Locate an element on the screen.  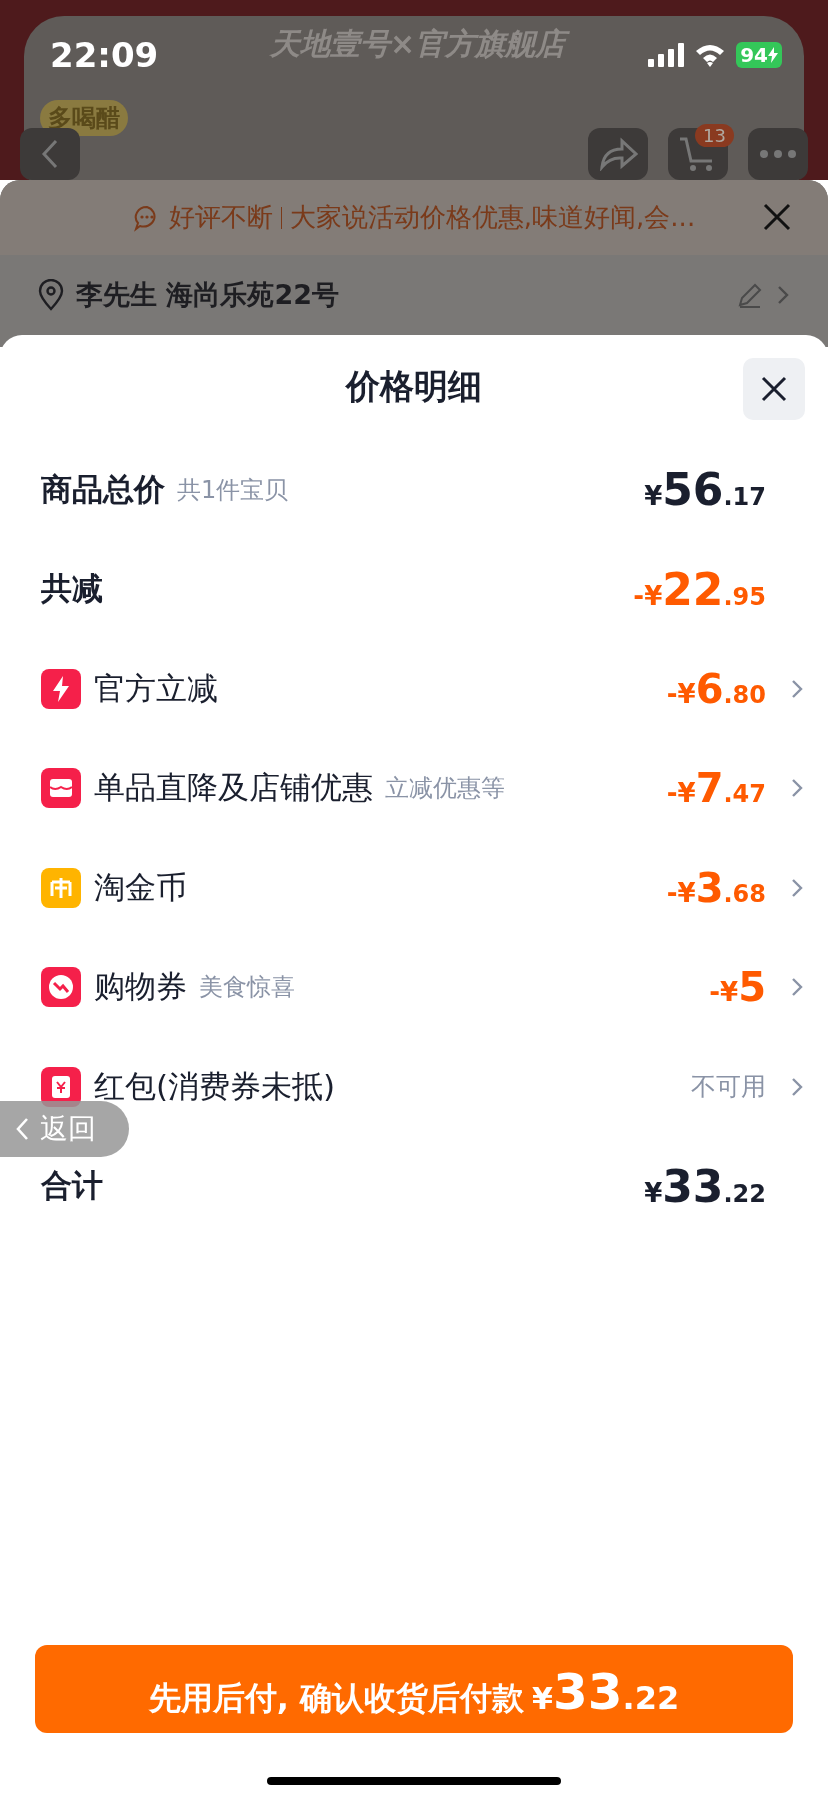
coin-icon is located at coordinates (61, 887).